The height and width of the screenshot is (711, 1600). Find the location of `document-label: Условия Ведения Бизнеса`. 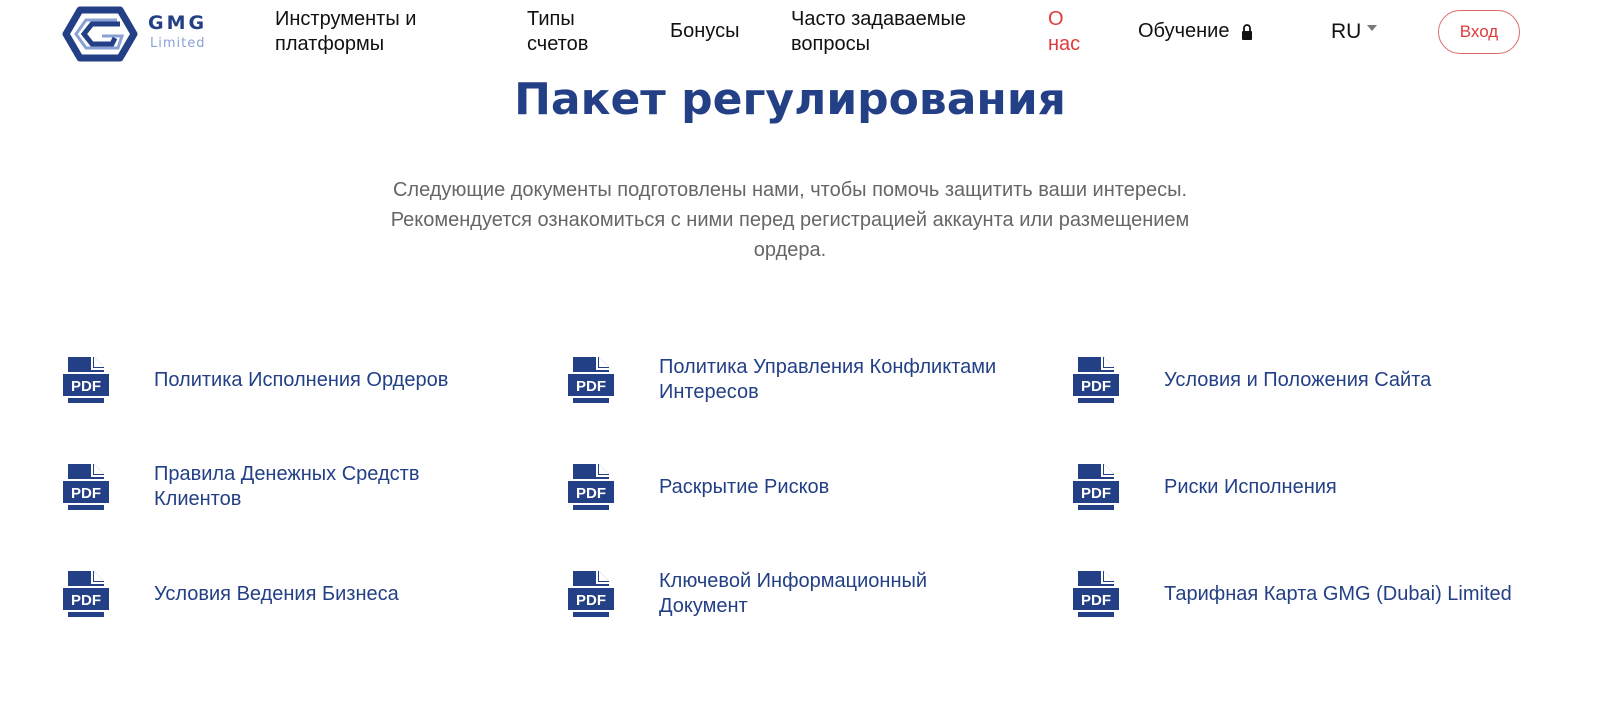

document-label: Условия Ведения Бизнеса is located at coordinates (276, 593).